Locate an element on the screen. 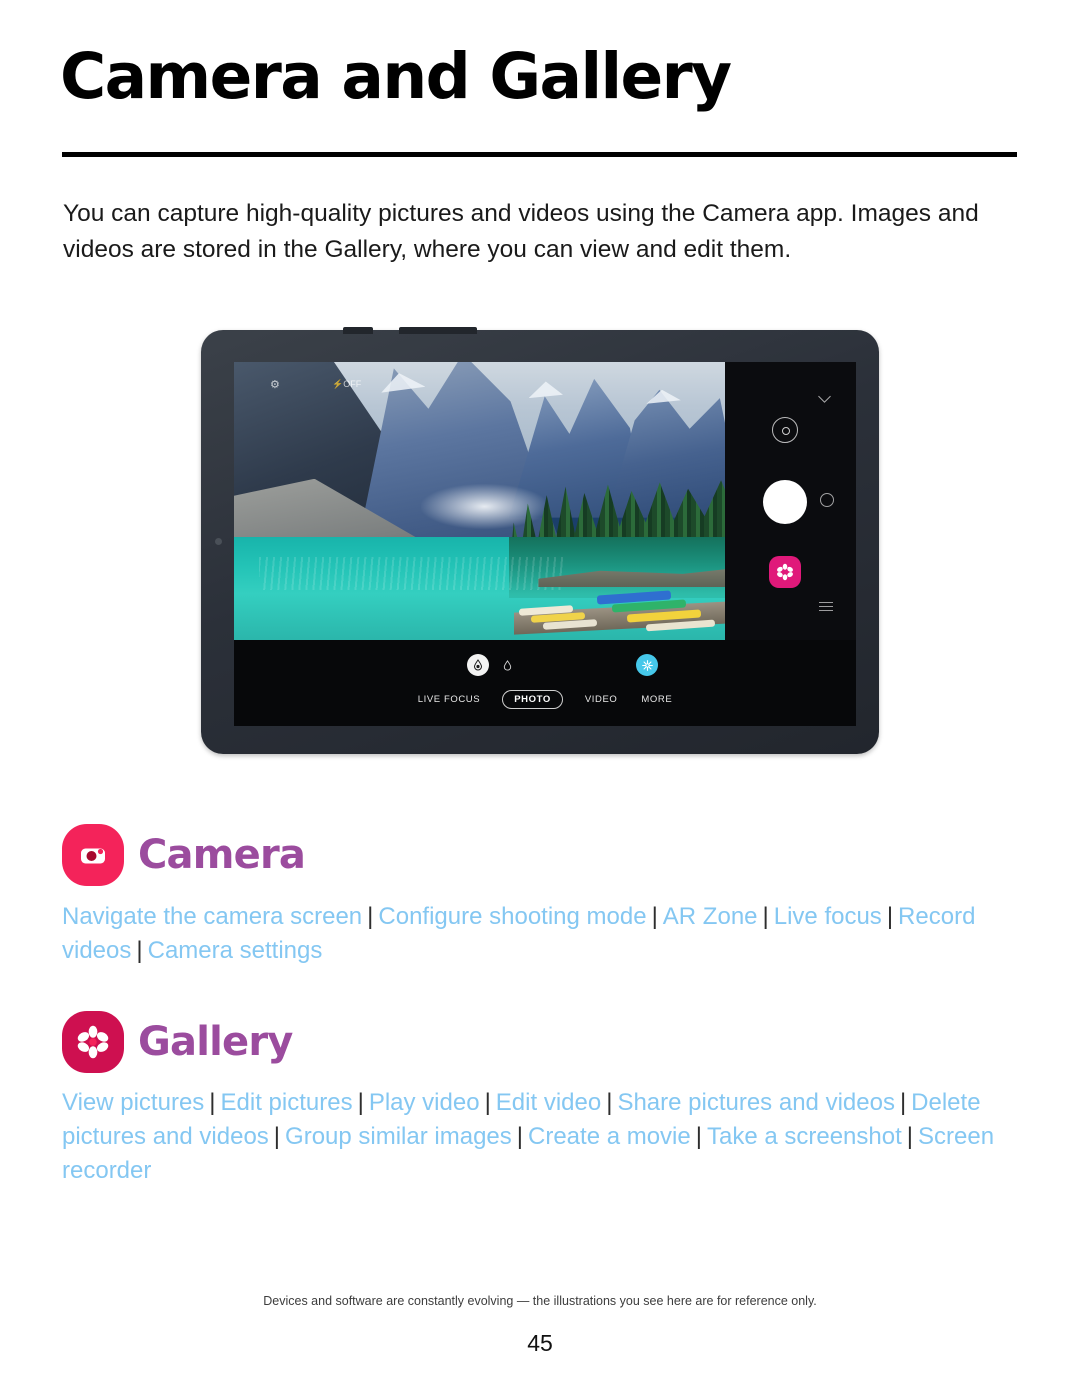 Image resolution: width=1080 pixels, height=1397 pixels. camera-mode-live-focus: LIVE FOCUS is located at coordinates (449, 699).